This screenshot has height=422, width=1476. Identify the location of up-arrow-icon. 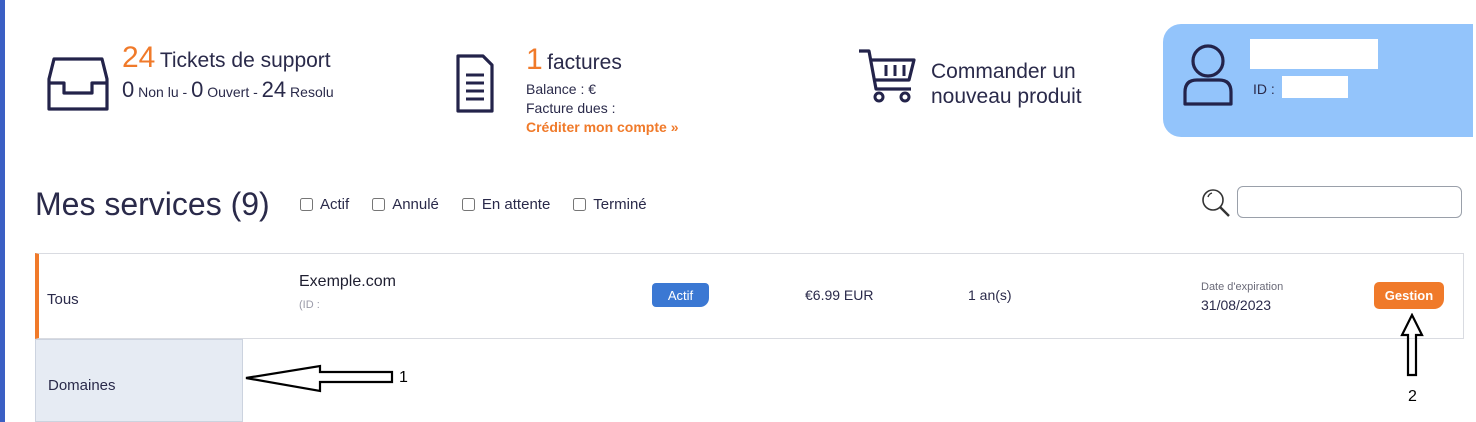
(1412, 347).